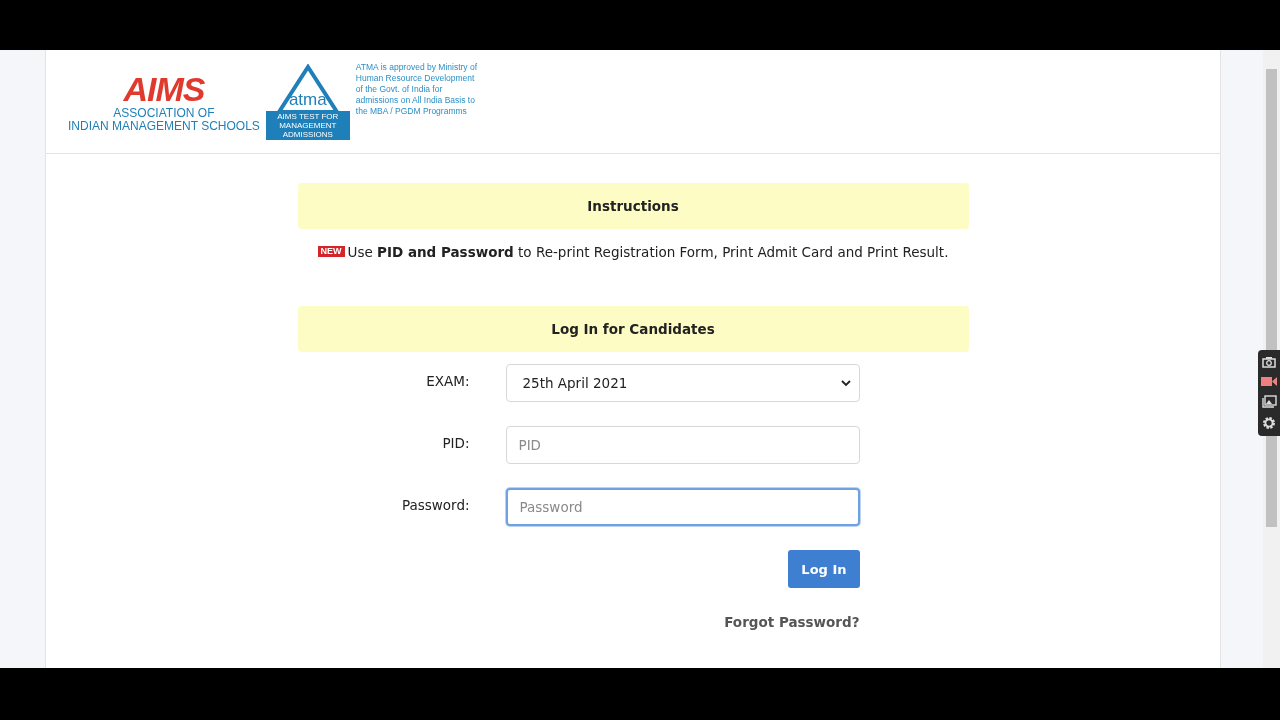  What do you see at coordinates (435, 505) in the screenshot?
I see `field-label: Password:` at bounding box center [435, 505].